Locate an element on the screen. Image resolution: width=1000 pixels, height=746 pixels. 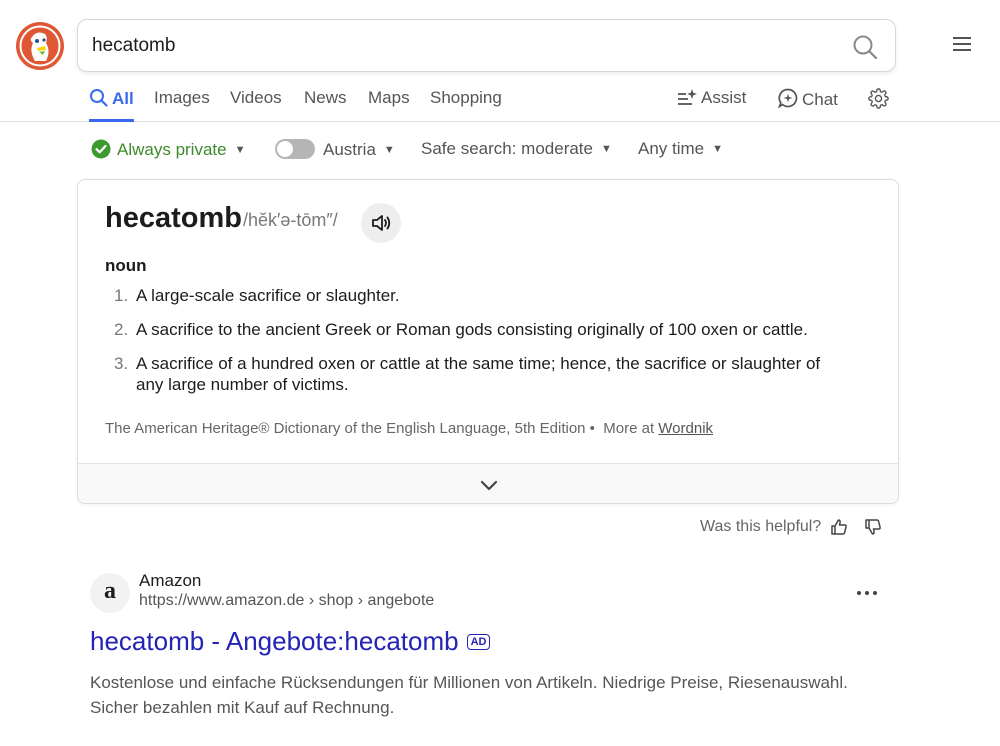
pronounce-button is located at coordinates (381, 223).